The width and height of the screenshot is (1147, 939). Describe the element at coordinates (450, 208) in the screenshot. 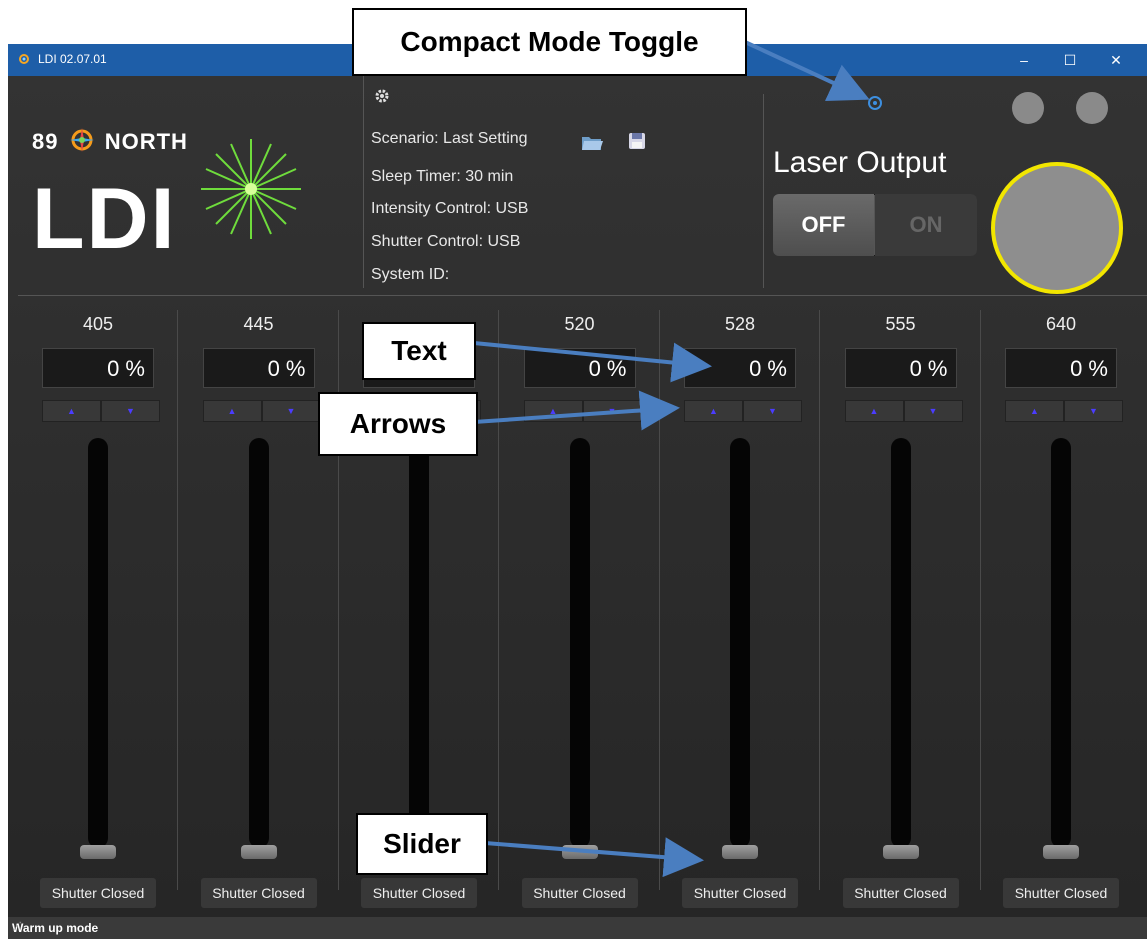

I see `intensity-control-text: Intensity Control: USB` at that location.